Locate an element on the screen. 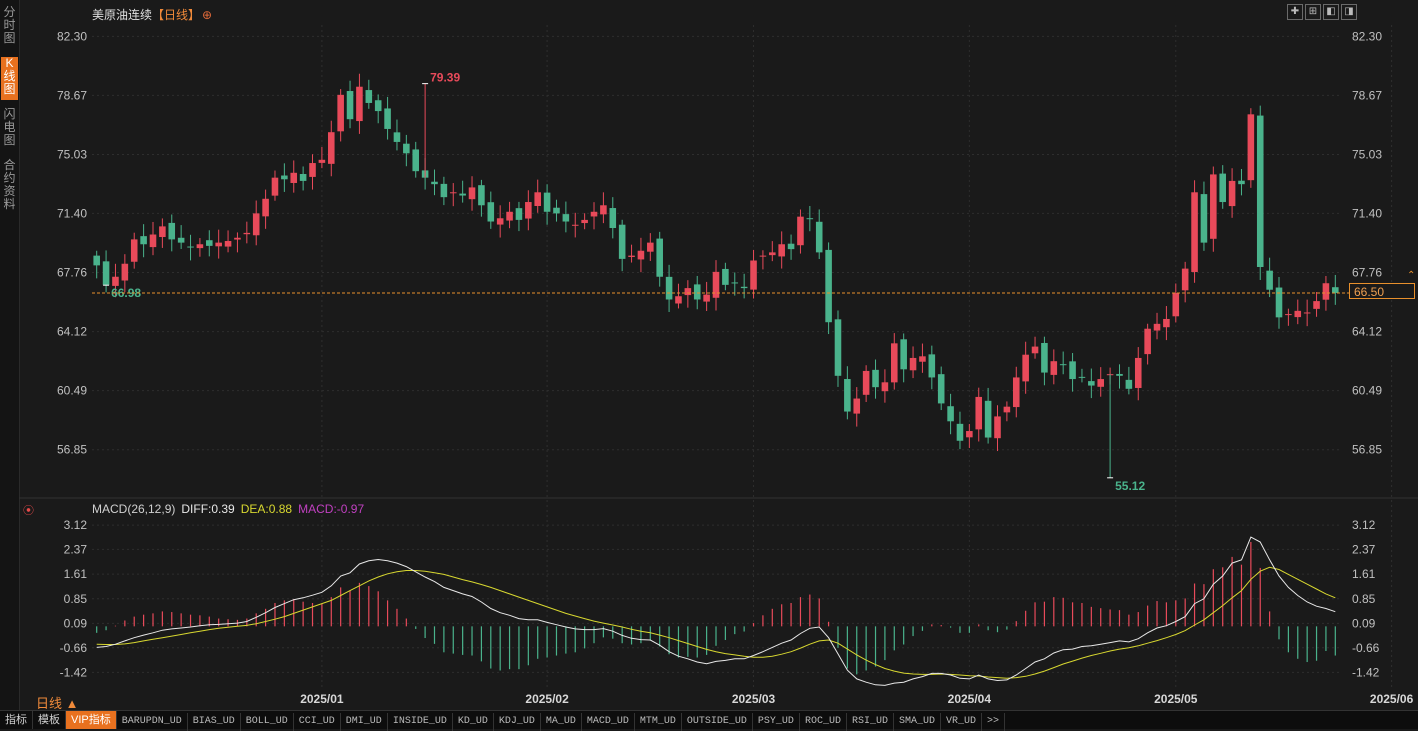  macd-settings-icon: ⦿ is located at coordinates (28, 510).